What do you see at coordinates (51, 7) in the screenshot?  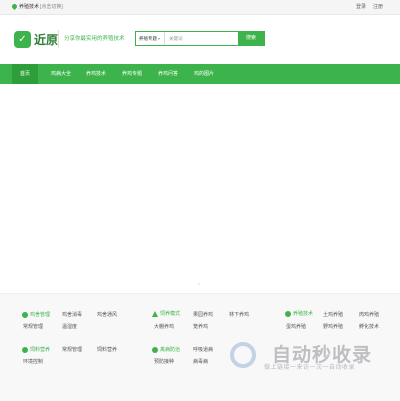 I see `switch-location-link: [点击切换]` at bounding box center [51, 7].